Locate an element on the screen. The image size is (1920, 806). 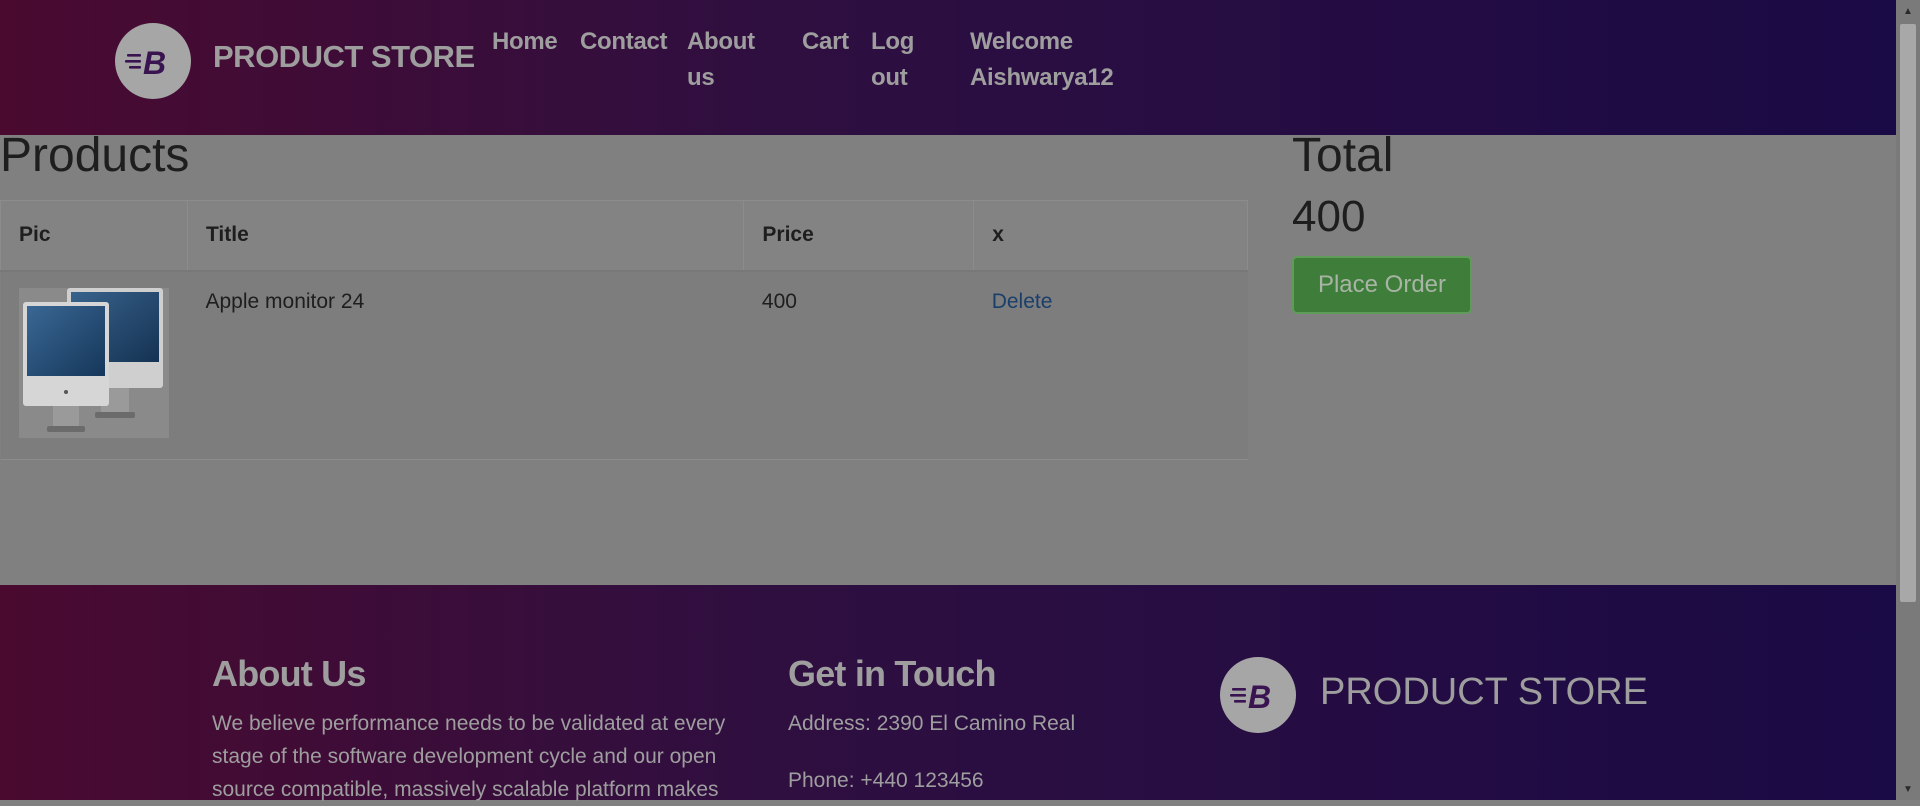
place-order-button: Place Order is located at coordinates (1382, 285).